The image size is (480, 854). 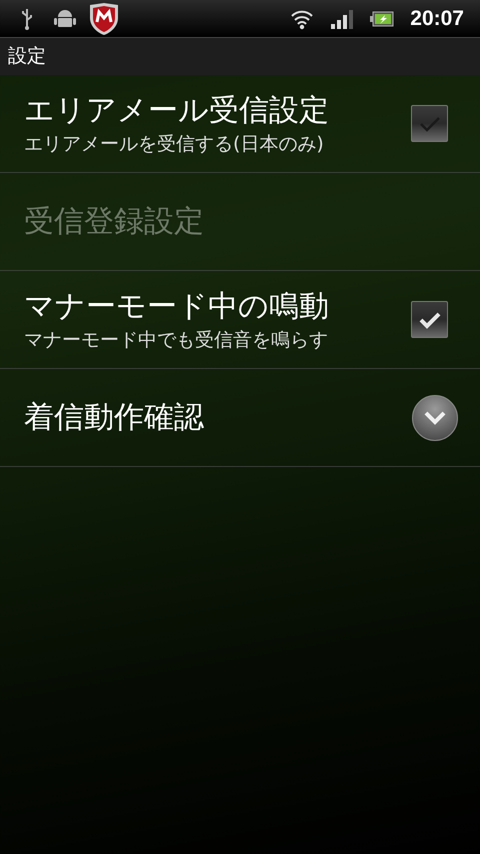 I want to click on usb-icon, so click(x=27, y=19).